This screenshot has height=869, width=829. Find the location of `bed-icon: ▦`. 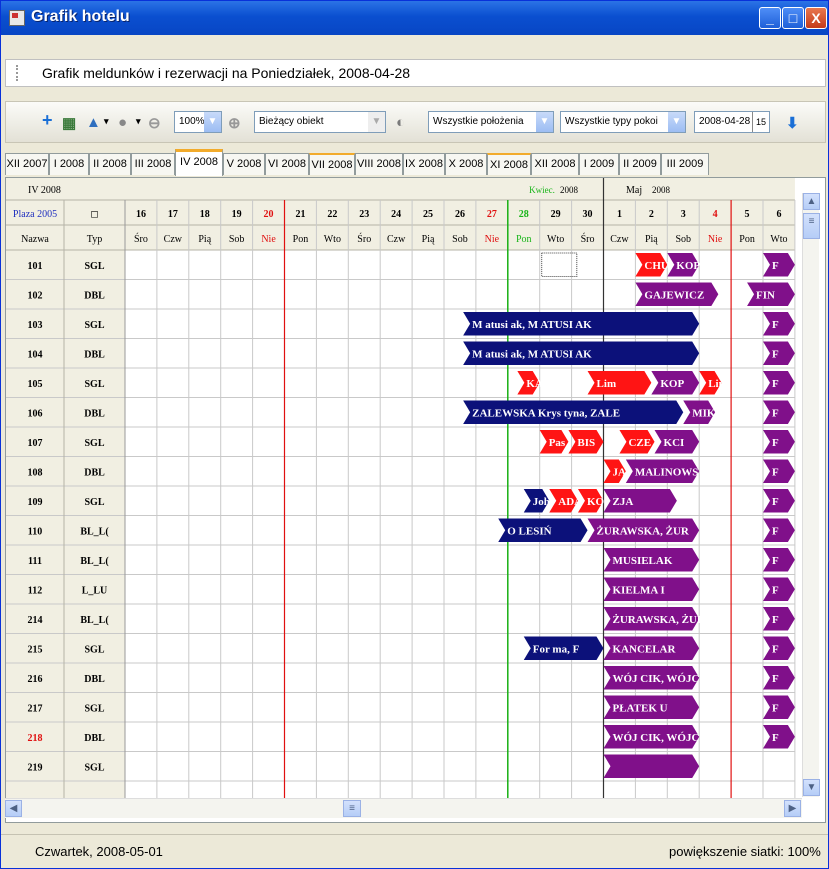

bed-icon: ▦ is located at coordinates (69, 123).